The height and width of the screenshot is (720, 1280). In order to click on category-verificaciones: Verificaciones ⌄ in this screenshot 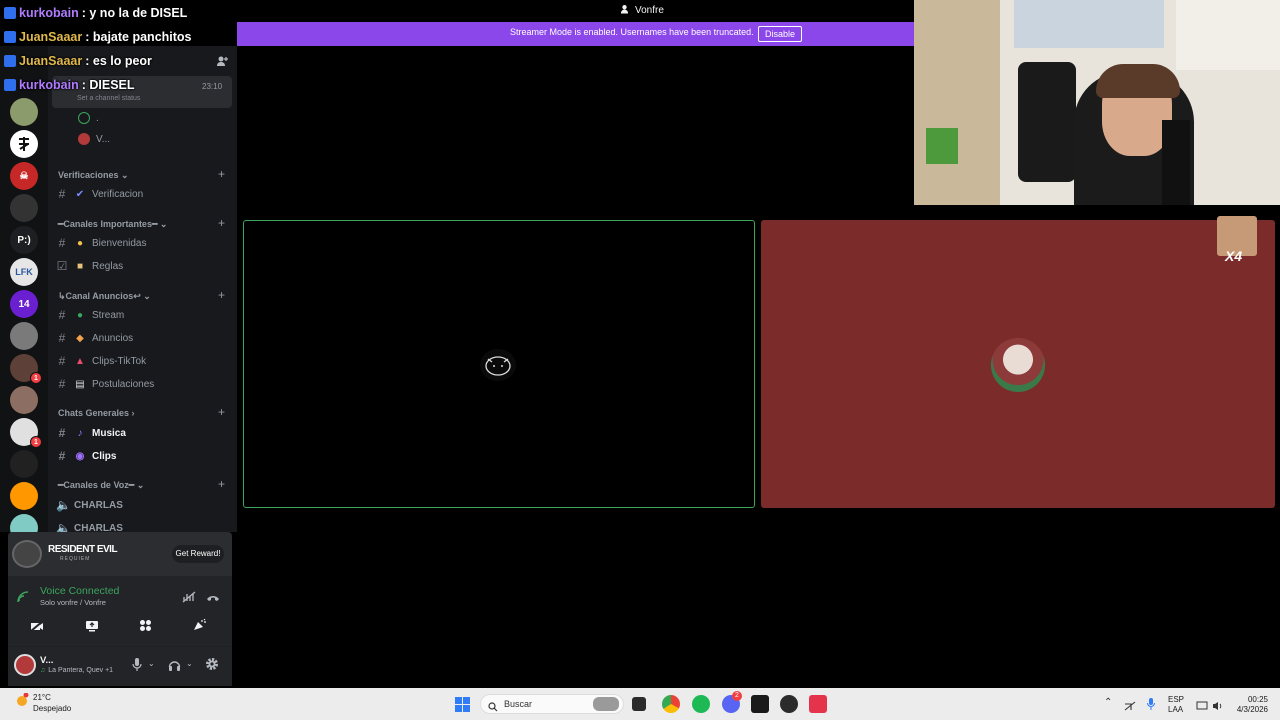, I will do `click(93, 175)`.